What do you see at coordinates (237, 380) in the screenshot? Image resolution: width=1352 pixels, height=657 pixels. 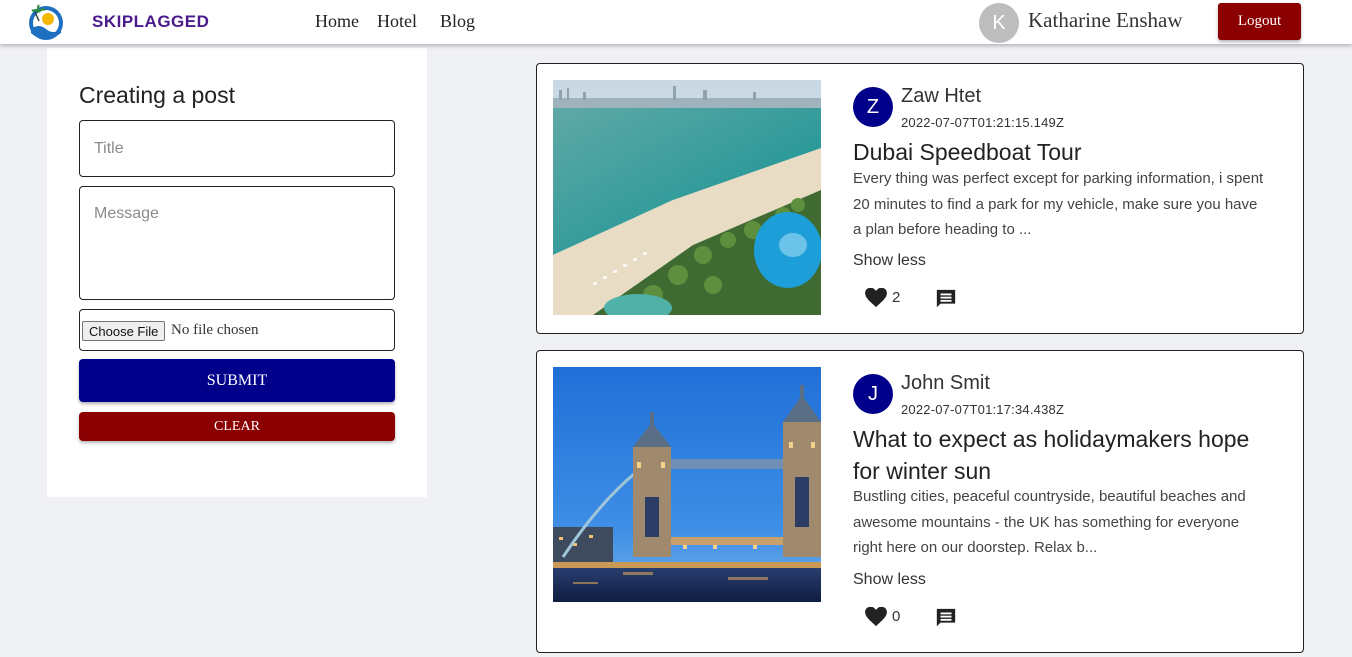 I see `submit-button: SUBMIT` at bounding box center [237, 380].